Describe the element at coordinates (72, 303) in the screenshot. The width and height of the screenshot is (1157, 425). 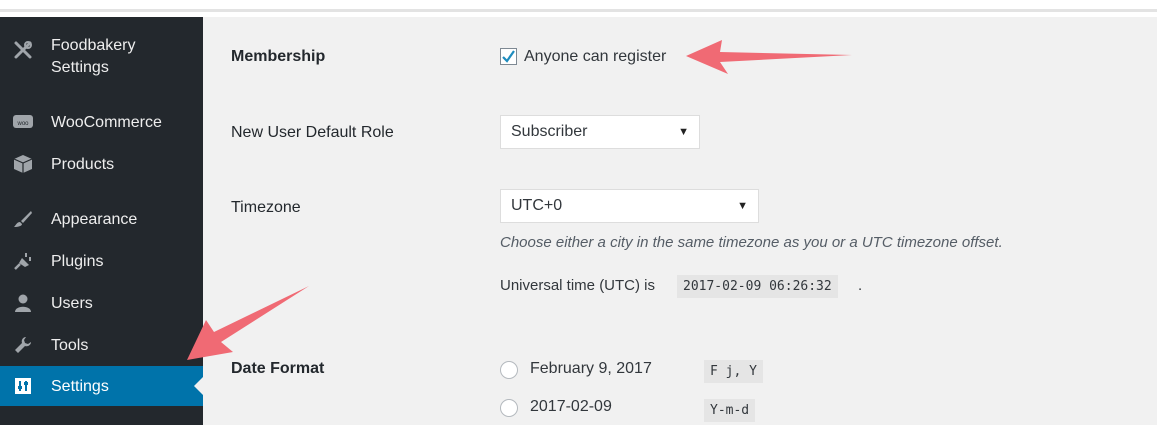
I see `sidebar-item-label: Users` at that location.